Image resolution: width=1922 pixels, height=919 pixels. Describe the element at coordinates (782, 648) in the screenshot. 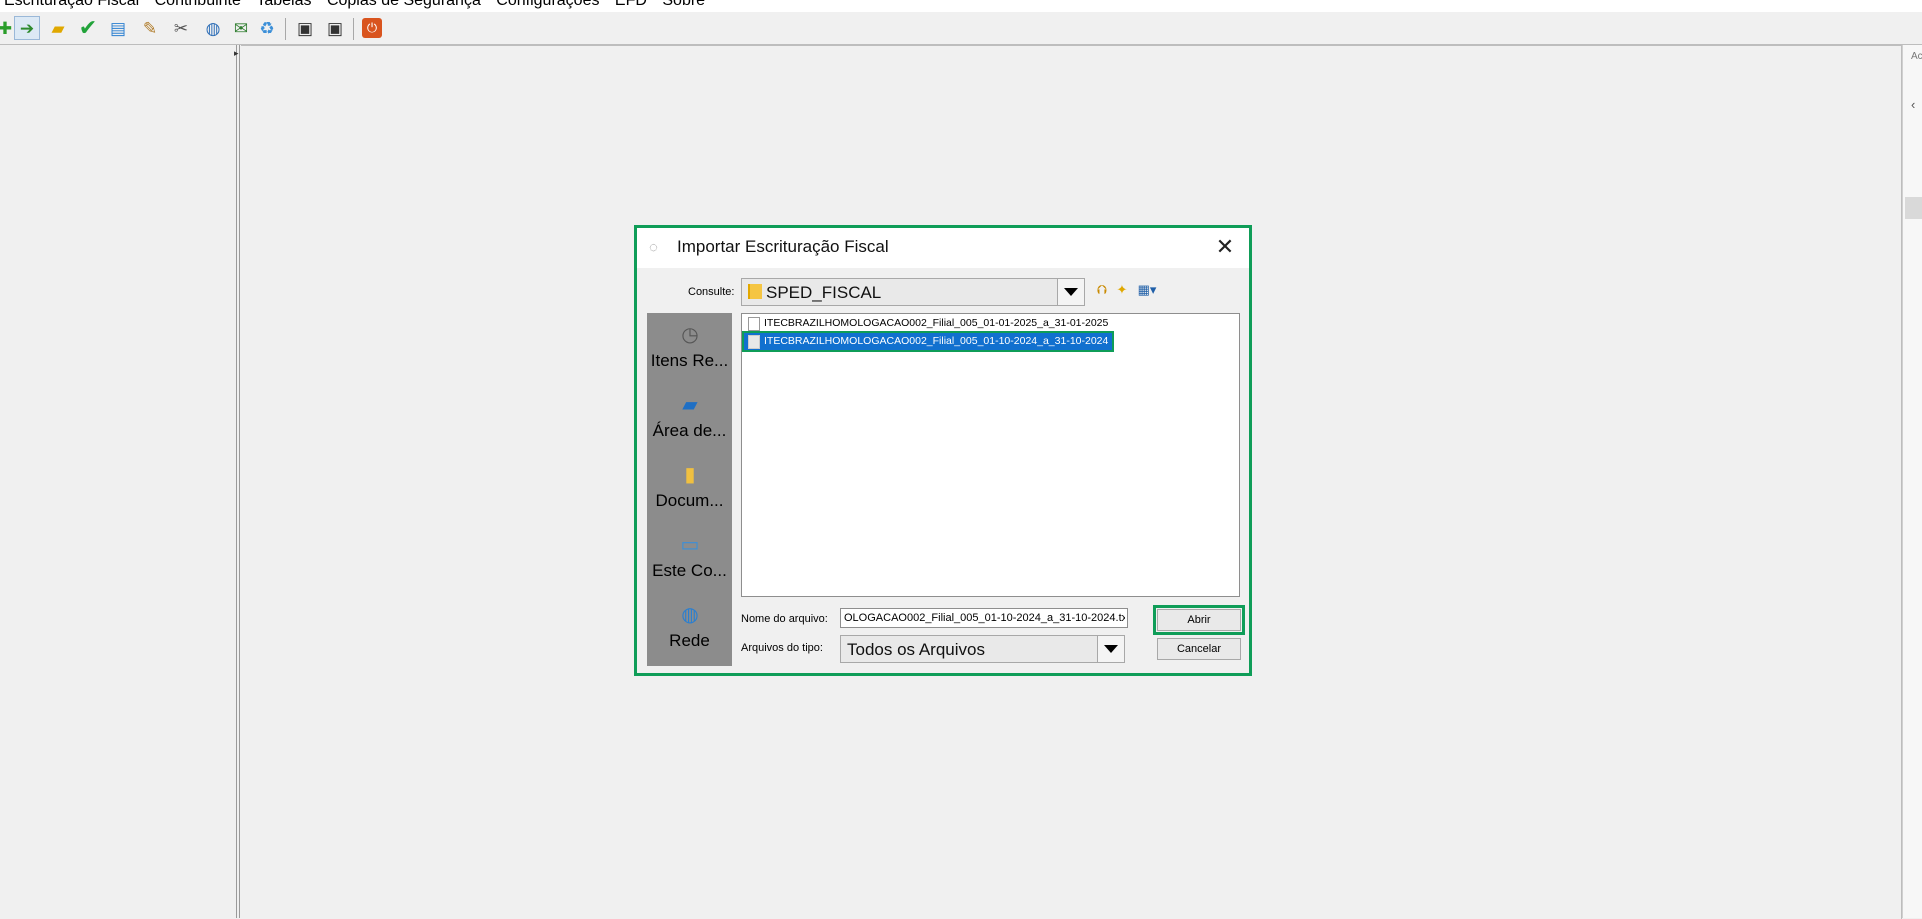

I see `filetype-label: Arquivos do tipo:` at that location.